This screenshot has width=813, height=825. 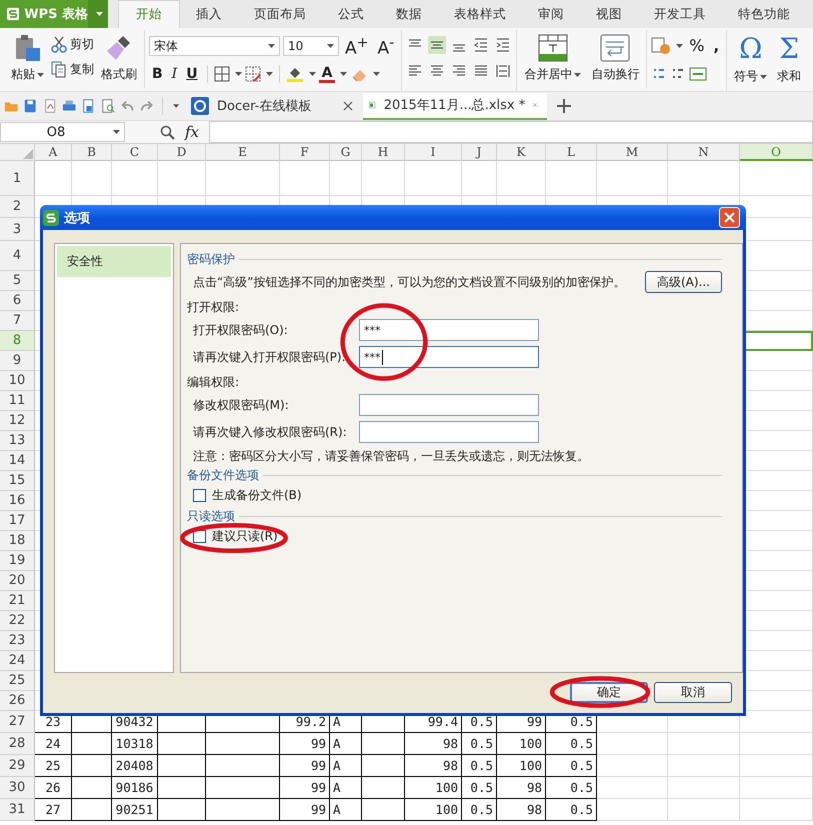 I want to click on column-header: G, so click(x=346, y=152).